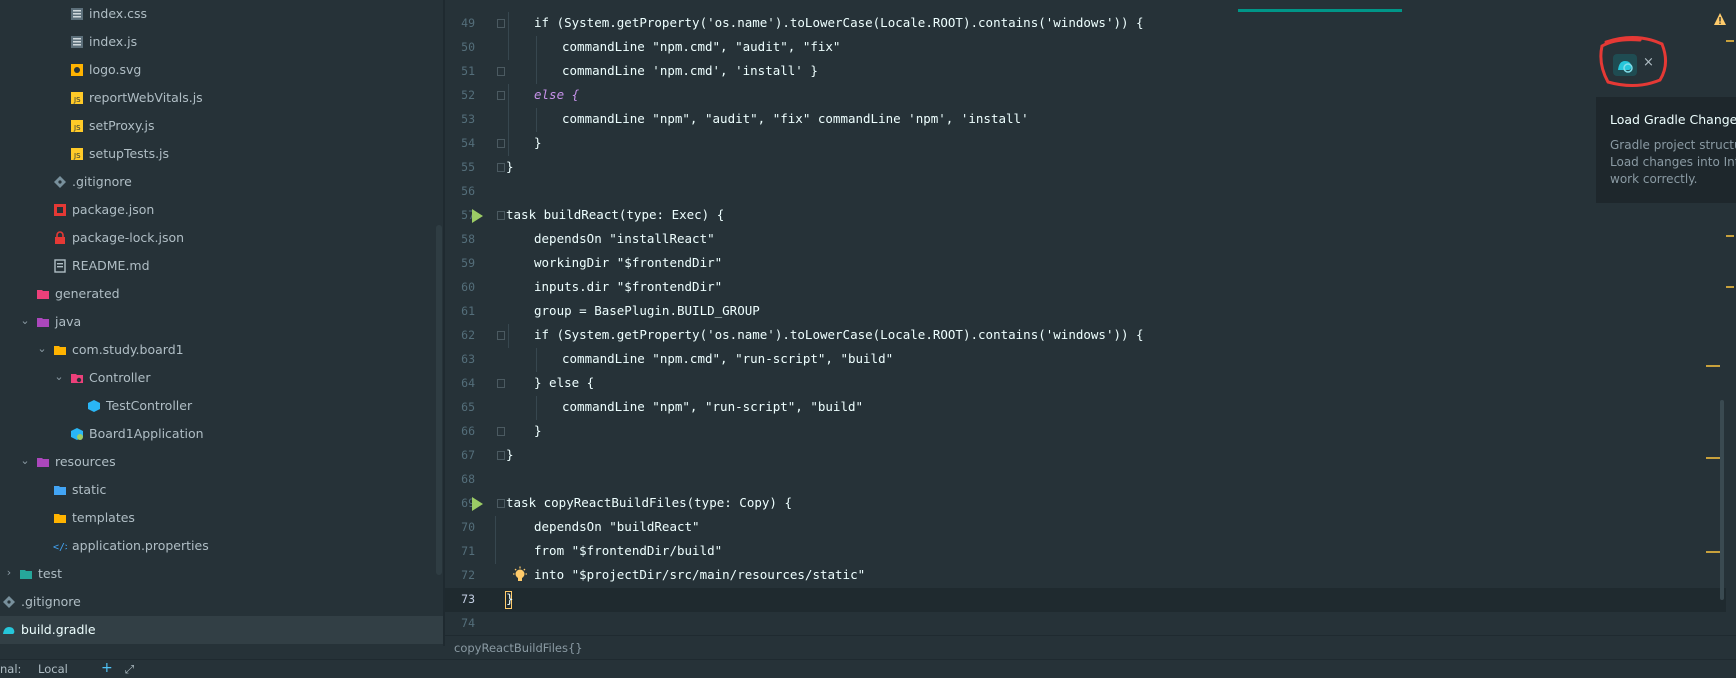 The image size is (1736, 678). Describe the element at coordinates (221, 406) in the screenshot. I see `tree-item-testcontroller: TestController` at that location.